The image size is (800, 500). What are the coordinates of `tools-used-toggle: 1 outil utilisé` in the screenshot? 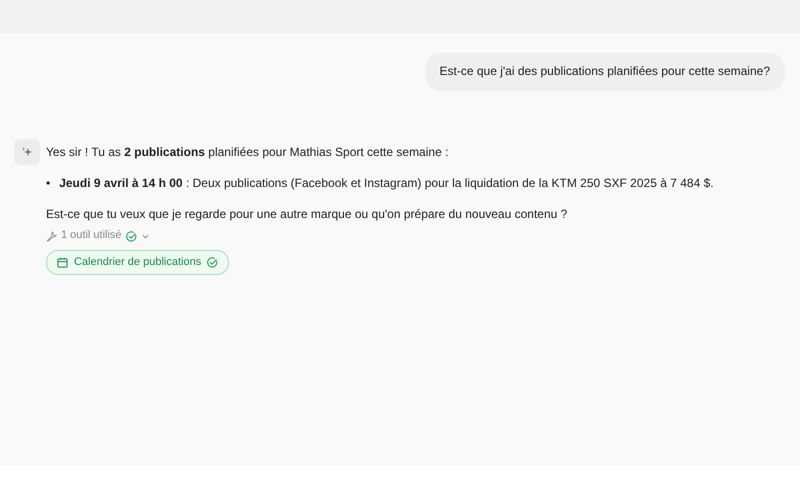 It's located at (98, 236).